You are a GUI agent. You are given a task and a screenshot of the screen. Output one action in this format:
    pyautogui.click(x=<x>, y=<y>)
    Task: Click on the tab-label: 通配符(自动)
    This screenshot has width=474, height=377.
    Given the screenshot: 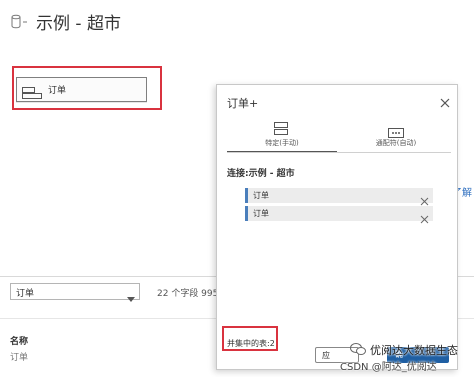 What is the action you would take?
    pyautogui.click(x=396, y=143)
    